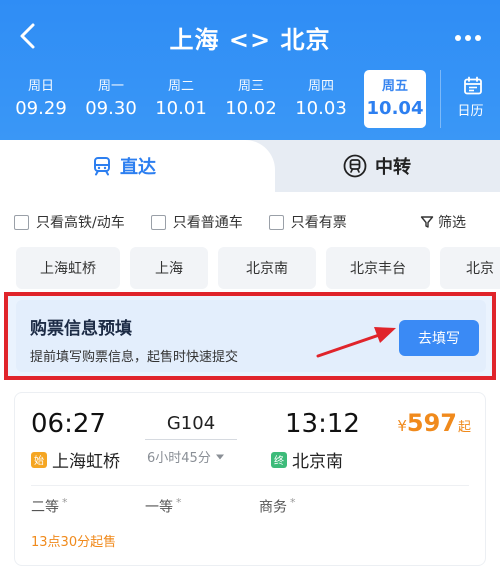 This screenshot has height=566, width=500. I want to click on station-chips: 上海虹桥 上海 北京南 北京丰台 北京, so click(258, 268).